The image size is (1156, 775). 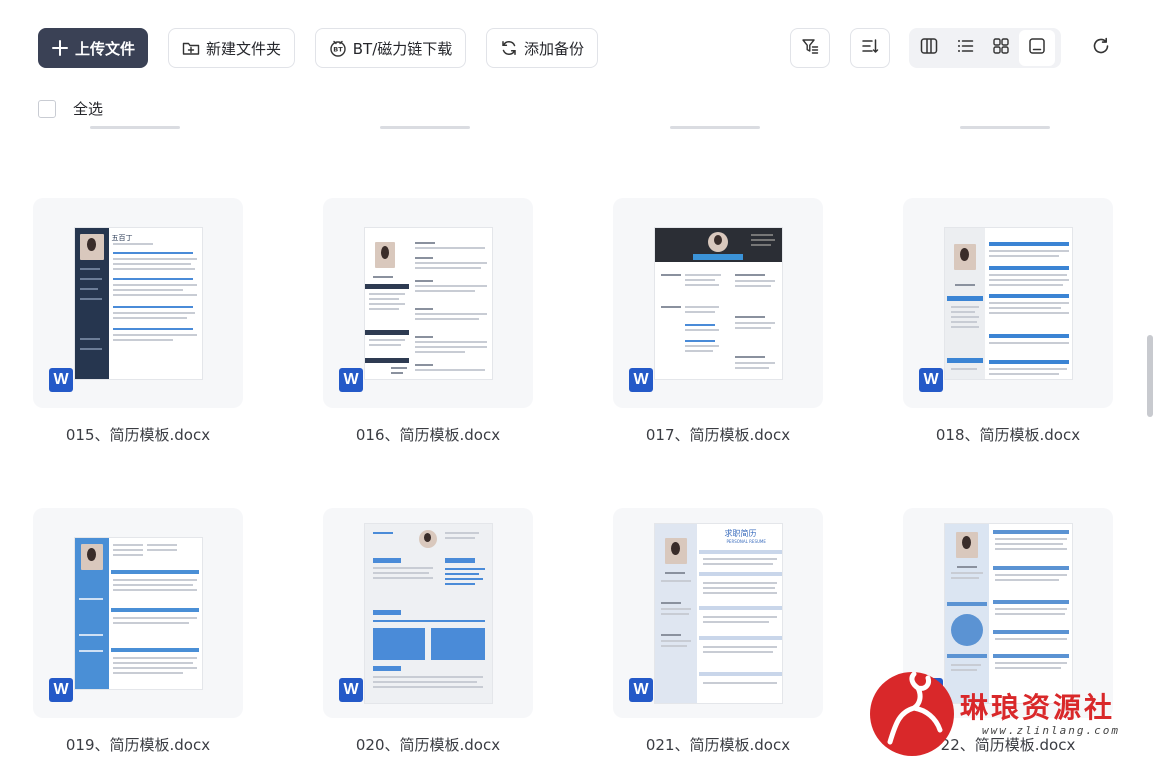 I want to click on select-all: 全选, so click(x=70, y=108).